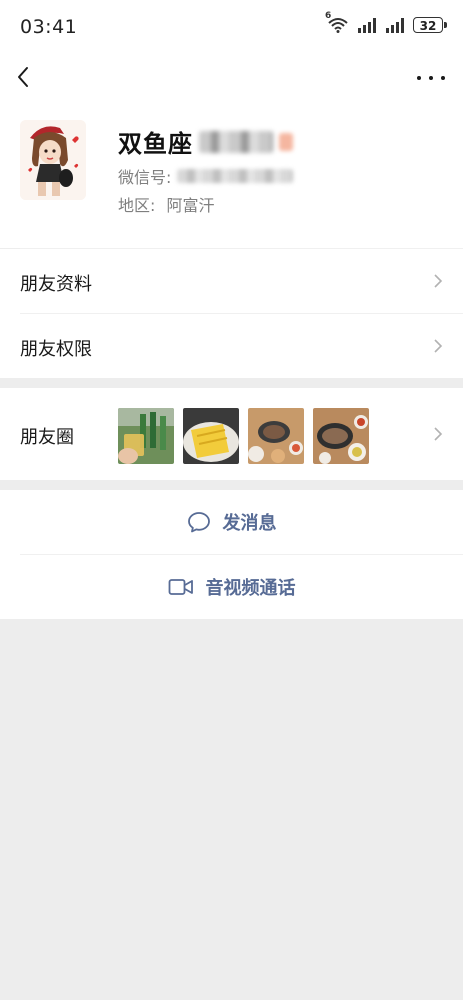 The image size is (463, 1000). Describe the element at coordinates (56, 349) in the screenshot. I see `friend-permissions-label: 朋友权限` at that location.